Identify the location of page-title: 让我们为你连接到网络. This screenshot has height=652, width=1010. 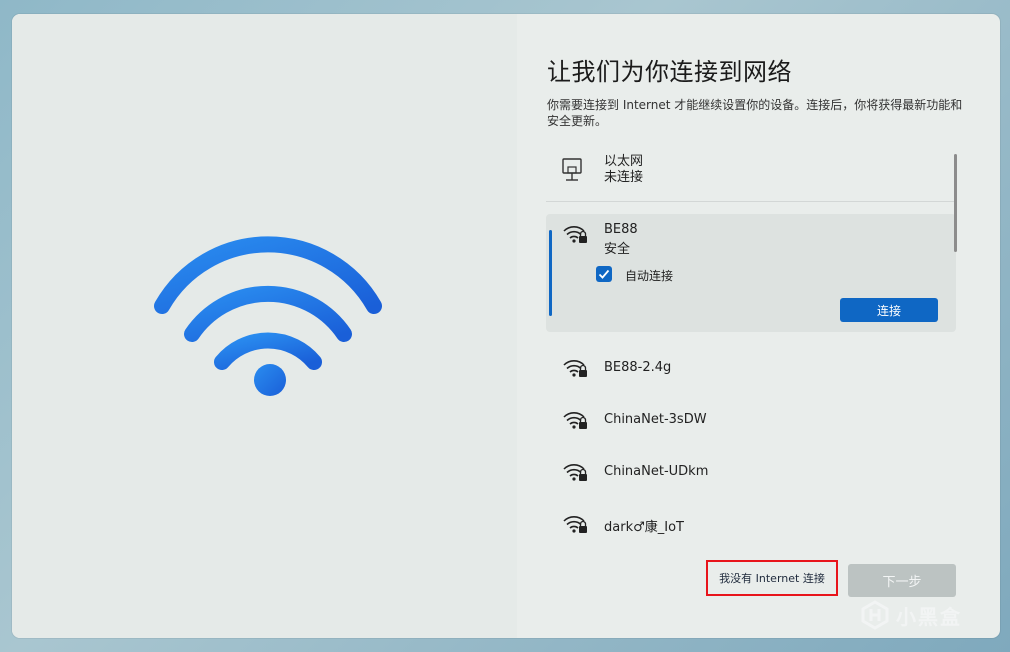
(669, 72).